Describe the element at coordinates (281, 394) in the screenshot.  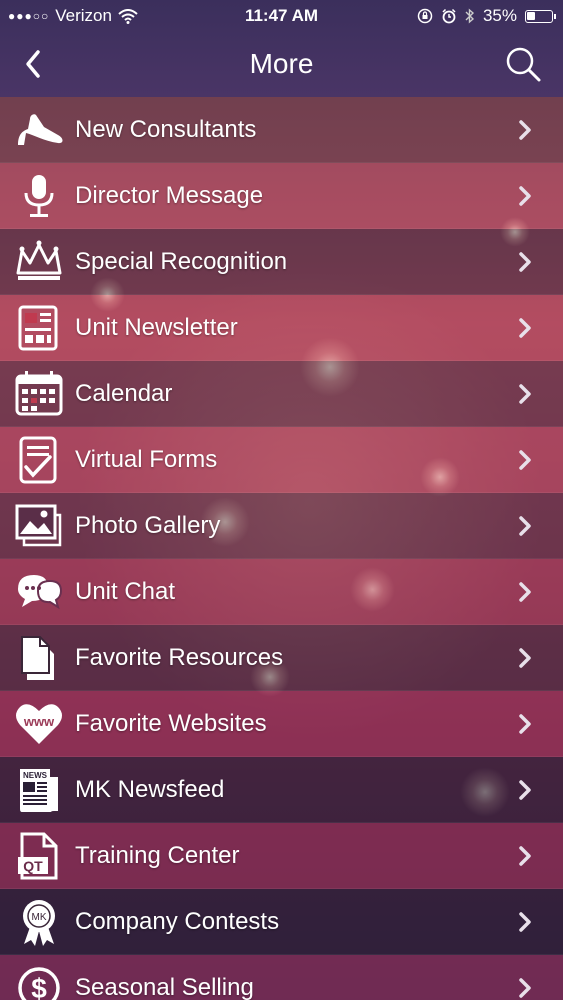
I see `menu-item: Calendar` at that location.